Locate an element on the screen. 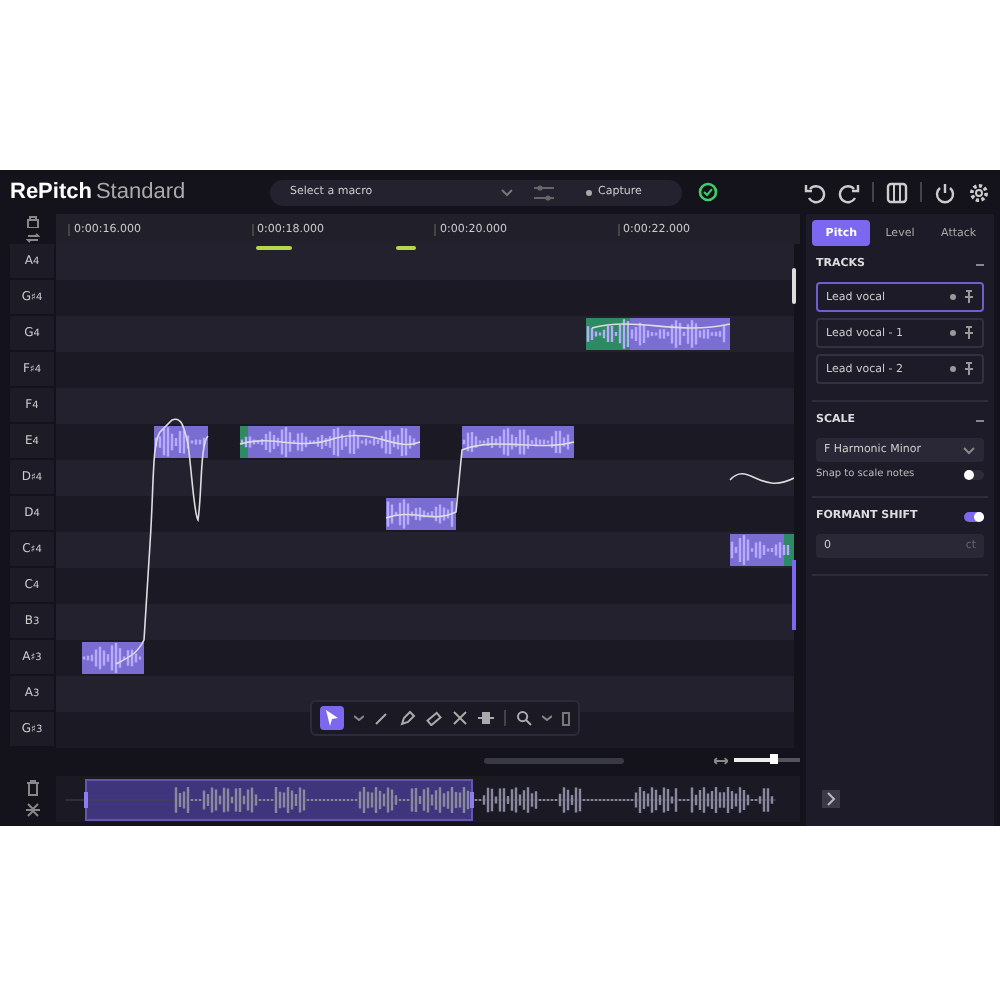  settings-icon is located at coordinates (979, 192).